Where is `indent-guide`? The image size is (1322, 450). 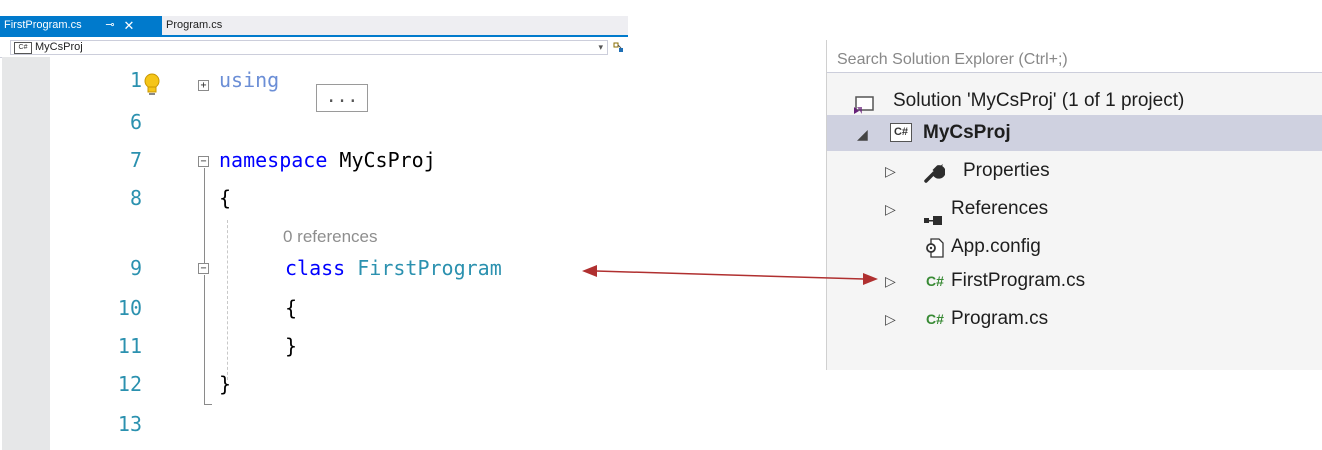 indent-guide is located at coordinates (227, 300).